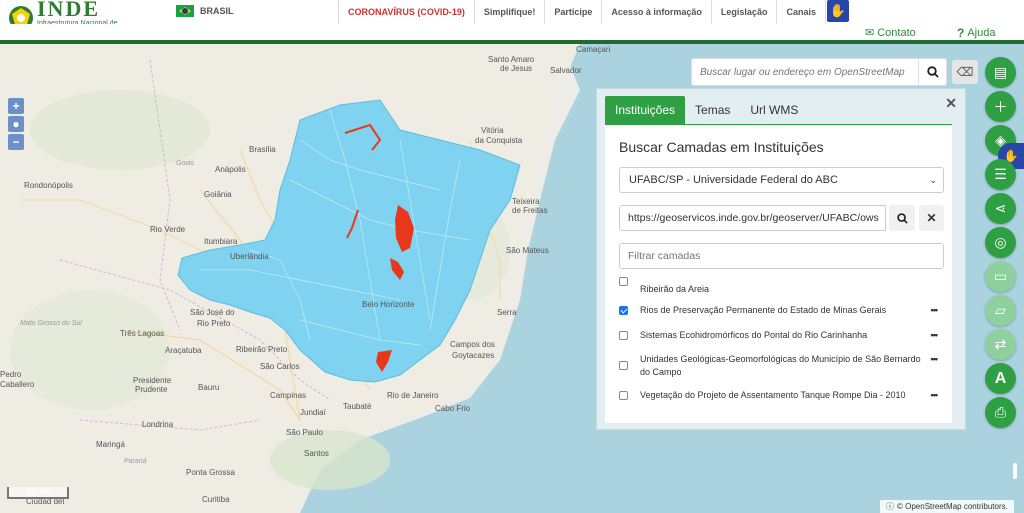  What do you see at coordinates (675, 289) in the screenshot?
I see `layer-name: Ribeirão da Areia` at bounding box center [675, 289].